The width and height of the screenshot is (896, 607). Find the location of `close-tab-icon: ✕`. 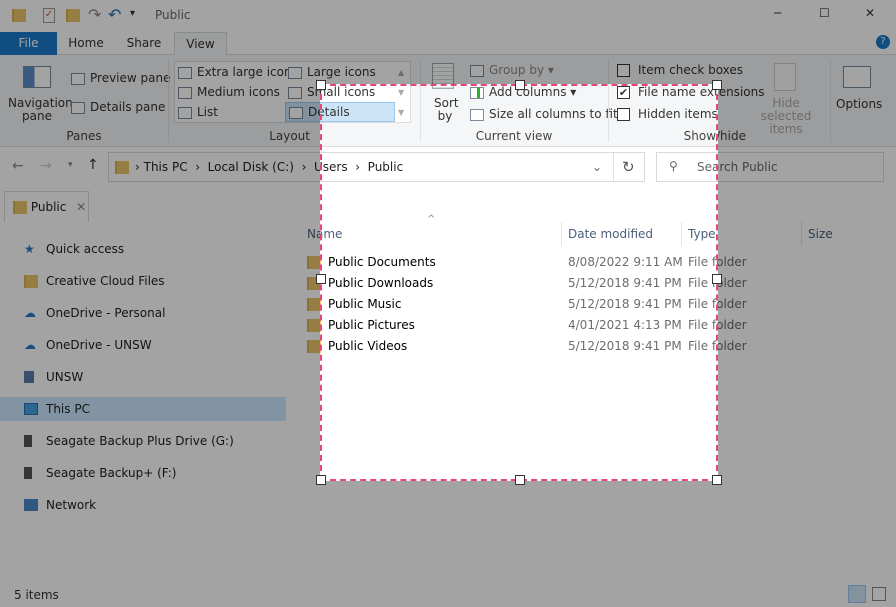

close-tab-icon: ✕ is located at coordinates (81, 207).